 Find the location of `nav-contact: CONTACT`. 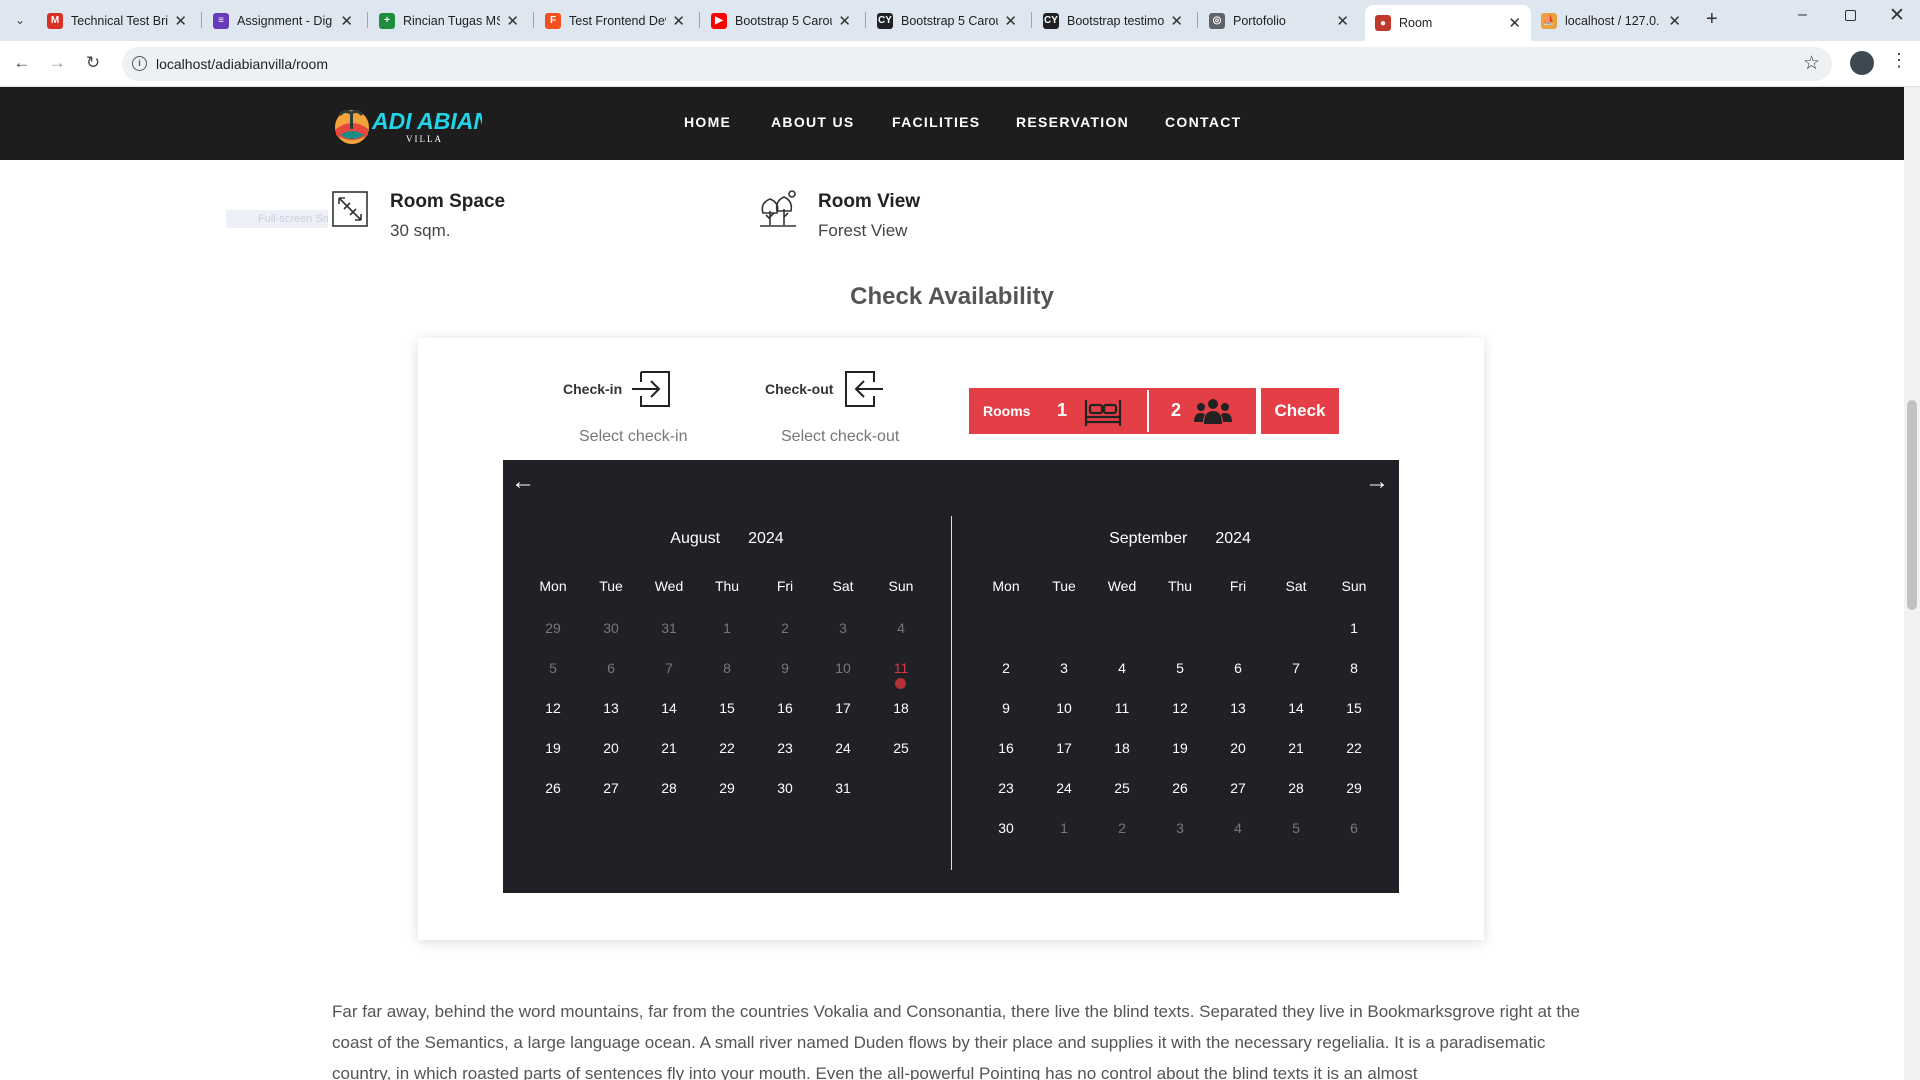

nav-contact: CONTACT is located at coordinates (1203, 122).